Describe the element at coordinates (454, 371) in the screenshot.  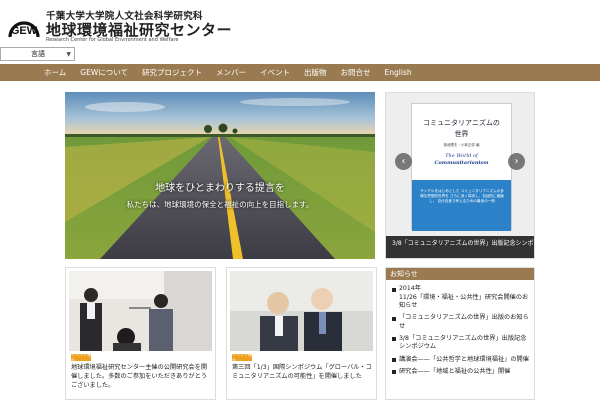
I see `news-text: 研究会——「地域と福祉の公共性」開催` at that location.